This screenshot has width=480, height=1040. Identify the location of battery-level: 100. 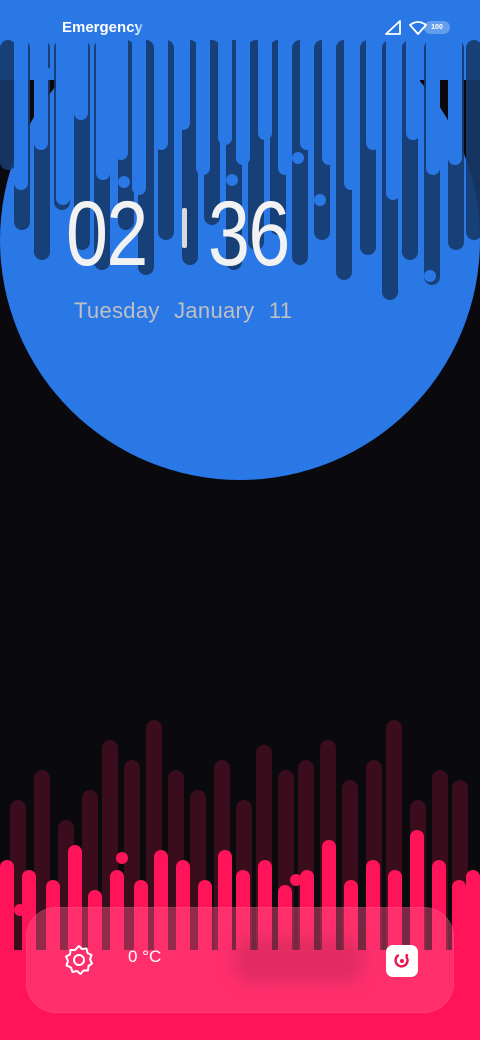
(437, 27).